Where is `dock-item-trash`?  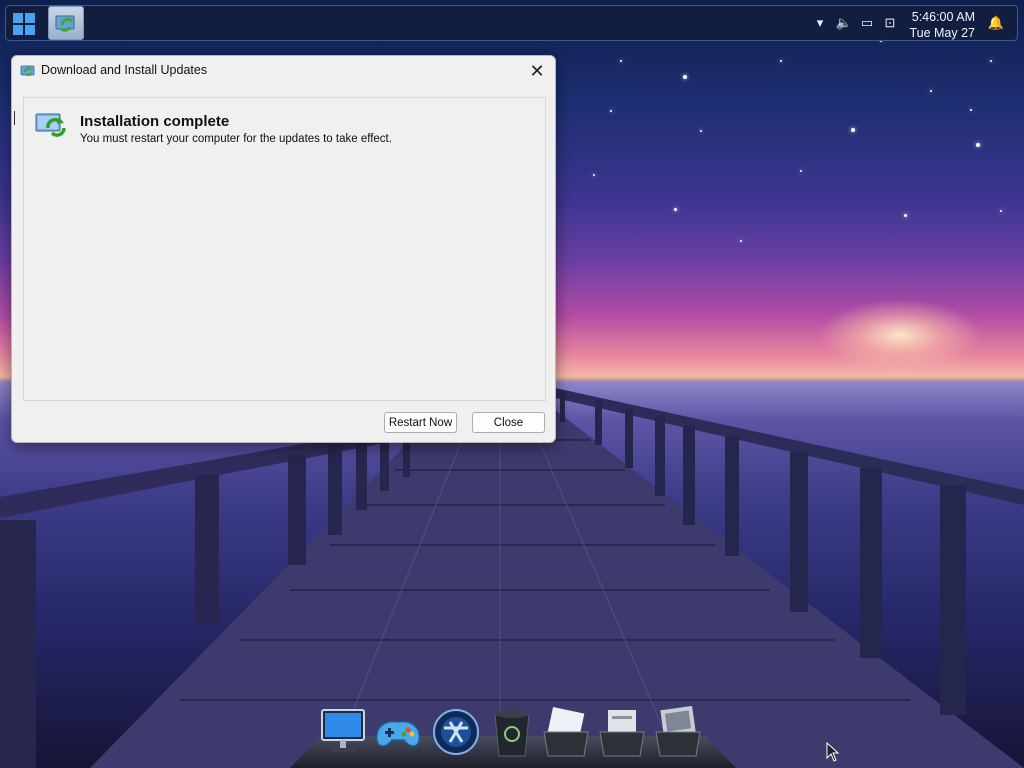
dock-item-trash is located at coordinates (512, 733).